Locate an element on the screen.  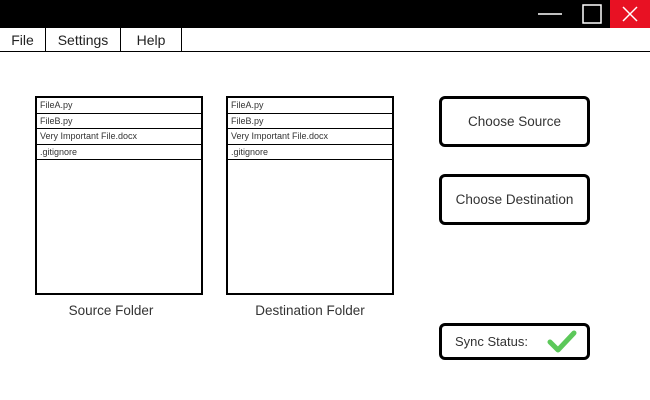
menu-file: File is located at coordinates (23, 39).